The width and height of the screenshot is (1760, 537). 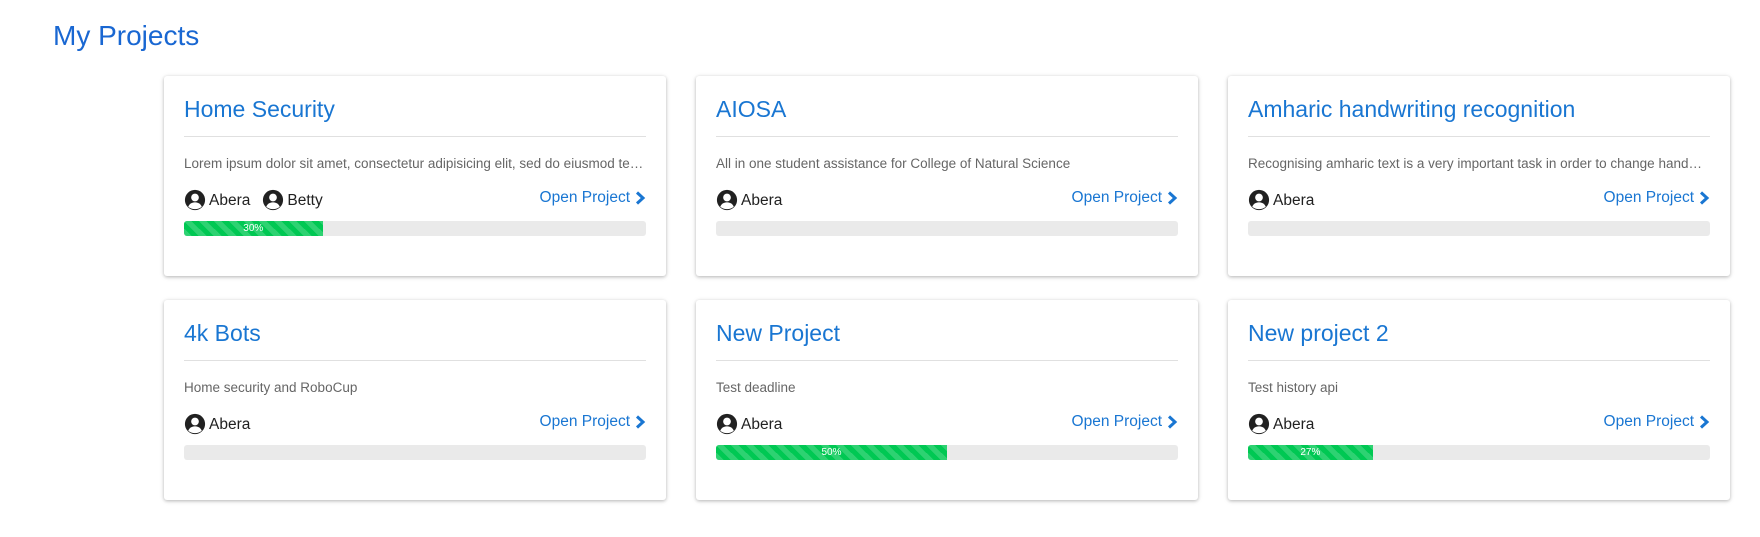 I want to click on progress-fill: 30%, so click(x=253, y=228).